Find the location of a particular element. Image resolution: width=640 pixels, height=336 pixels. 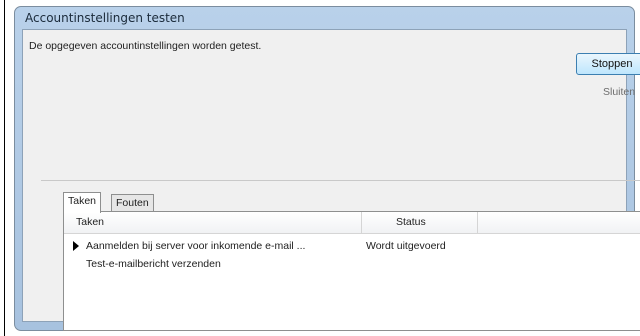

stop-button: Stoppen is located at coordinates (608, 64).